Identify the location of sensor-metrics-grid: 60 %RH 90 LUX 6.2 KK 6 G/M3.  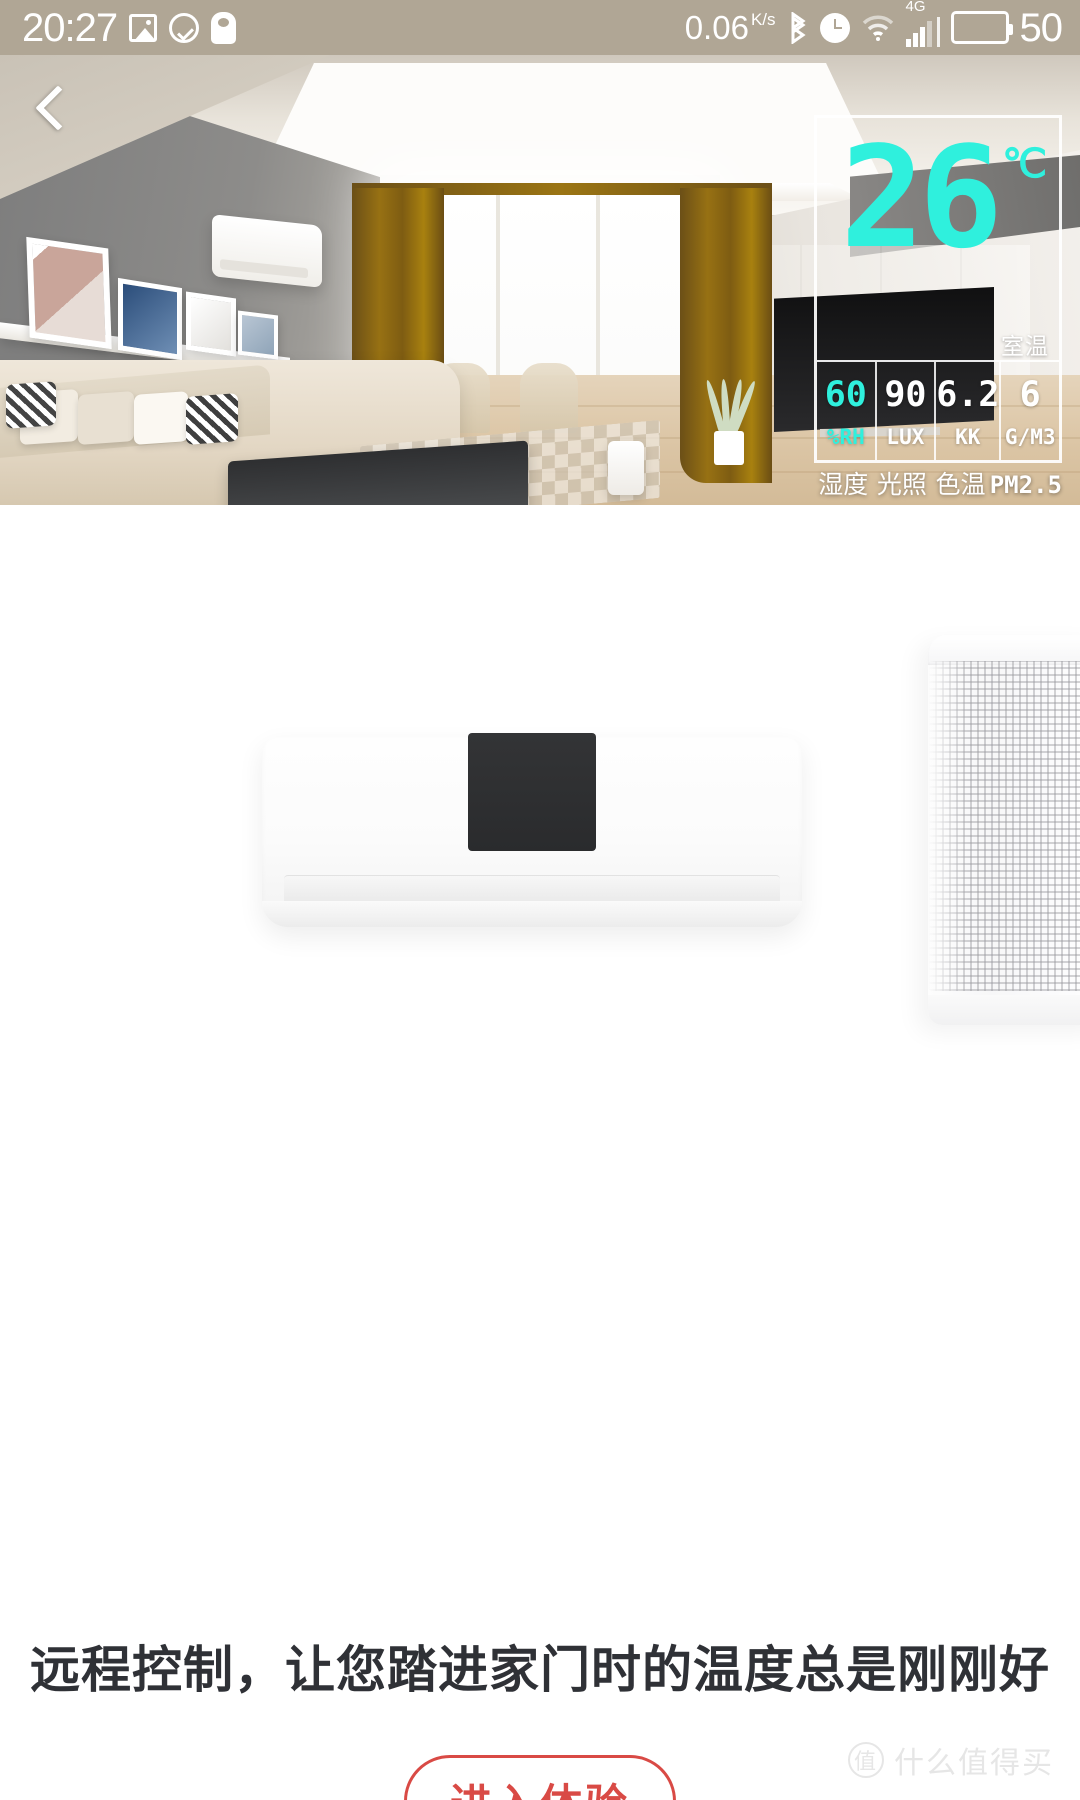
(938, 410).